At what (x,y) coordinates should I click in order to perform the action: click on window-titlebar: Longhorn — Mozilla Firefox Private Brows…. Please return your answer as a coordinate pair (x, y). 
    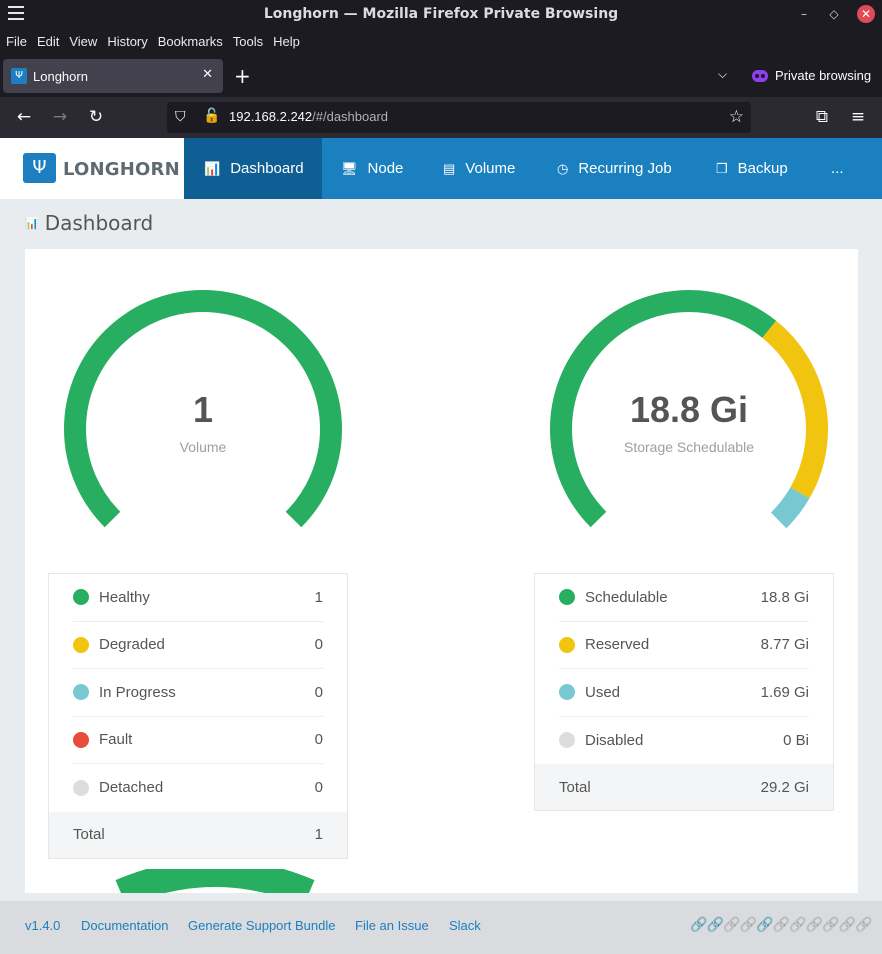
    Looking at the image, I should click on (441, 14).